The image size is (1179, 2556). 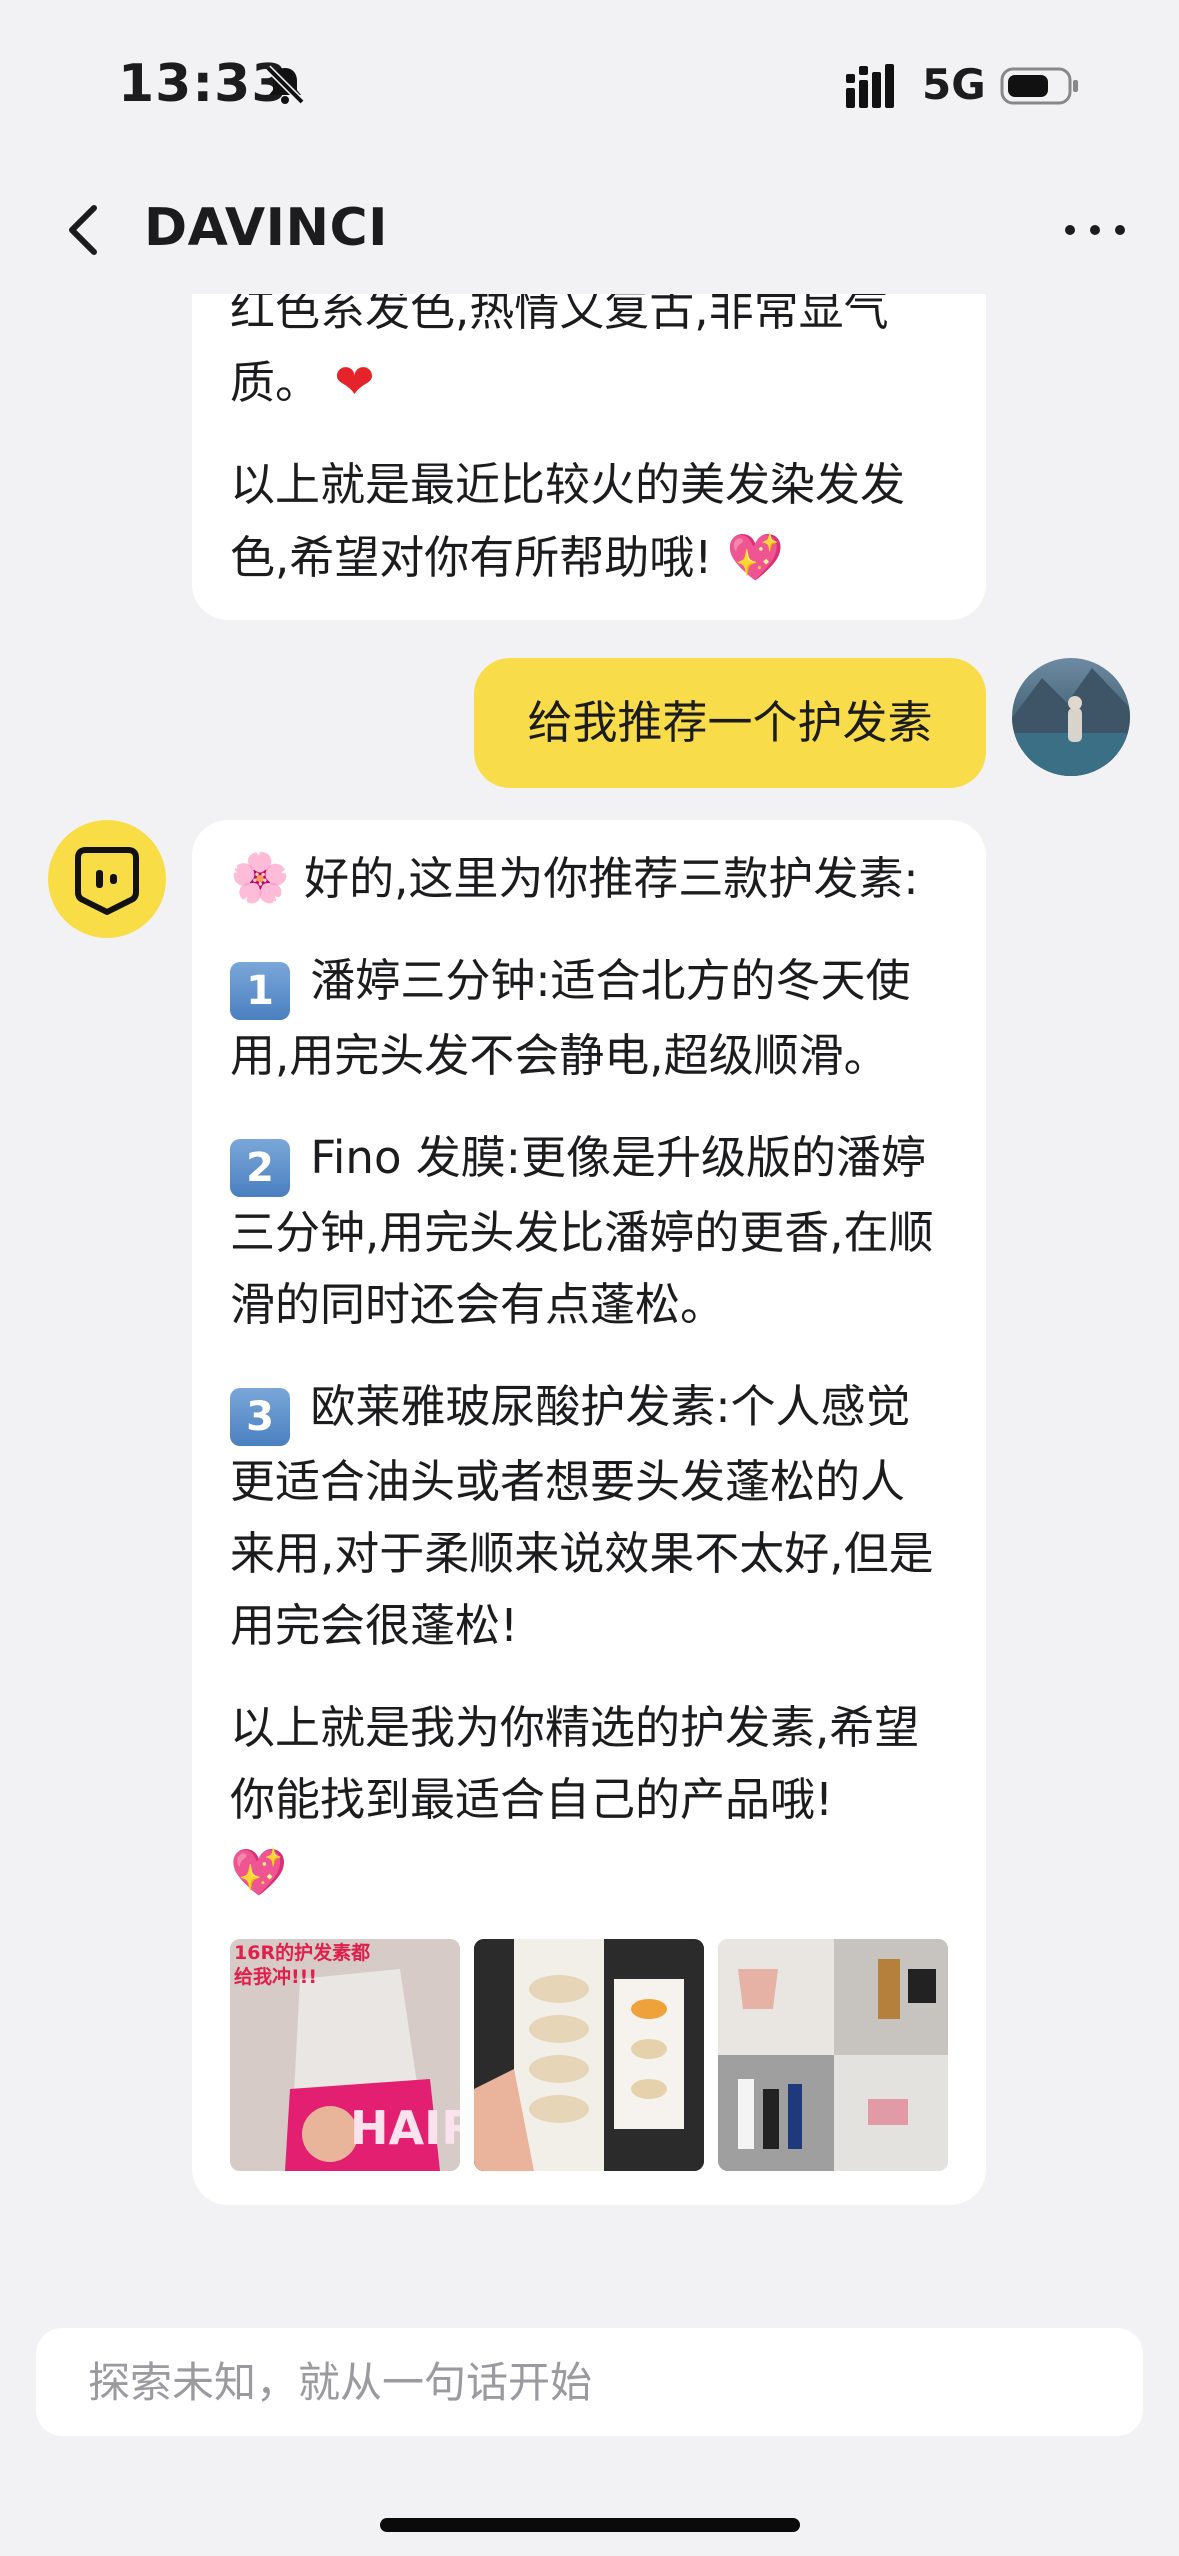 I want to click on keycap-one-icon: 1, so click(x=260, y=991).